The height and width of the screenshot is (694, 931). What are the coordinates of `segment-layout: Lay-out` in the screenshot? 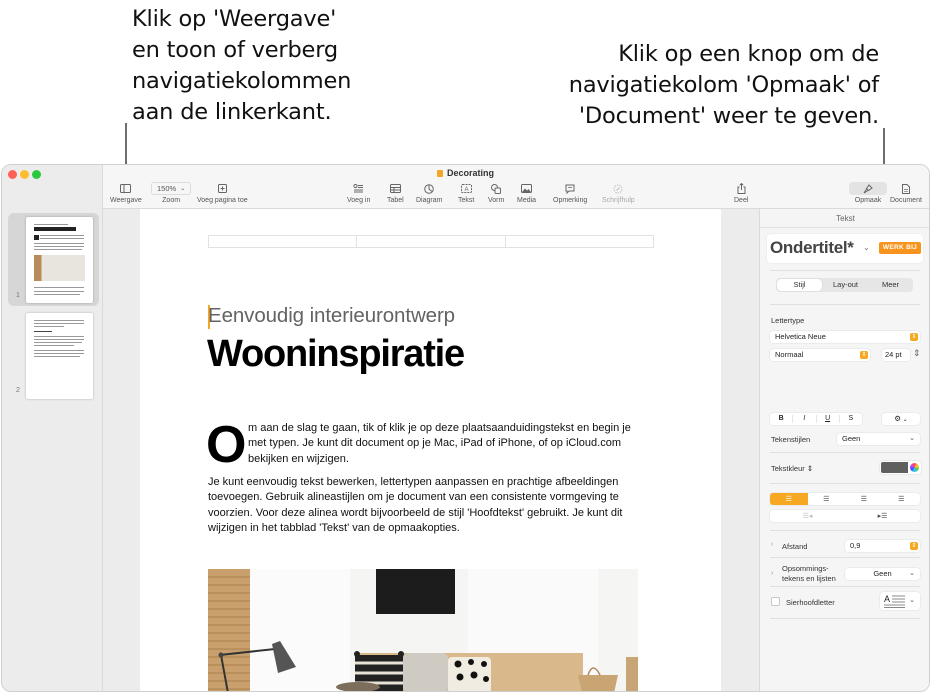 It's located at (845, 285).